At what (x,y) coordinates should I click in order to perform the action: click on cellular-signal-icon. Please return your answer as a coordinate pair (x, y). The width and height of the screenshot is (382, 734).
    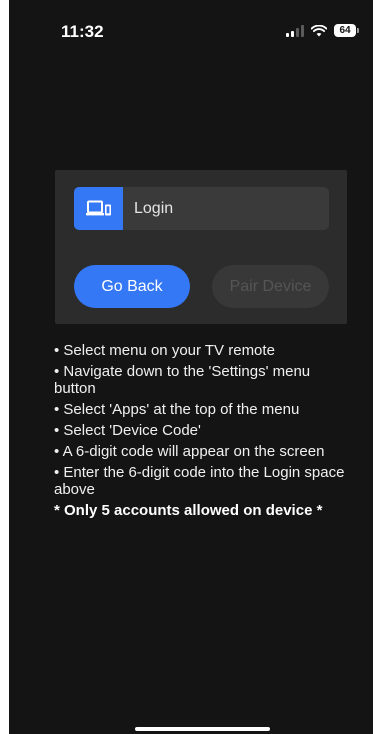
    Looking at the image, I should click on (295, 30).